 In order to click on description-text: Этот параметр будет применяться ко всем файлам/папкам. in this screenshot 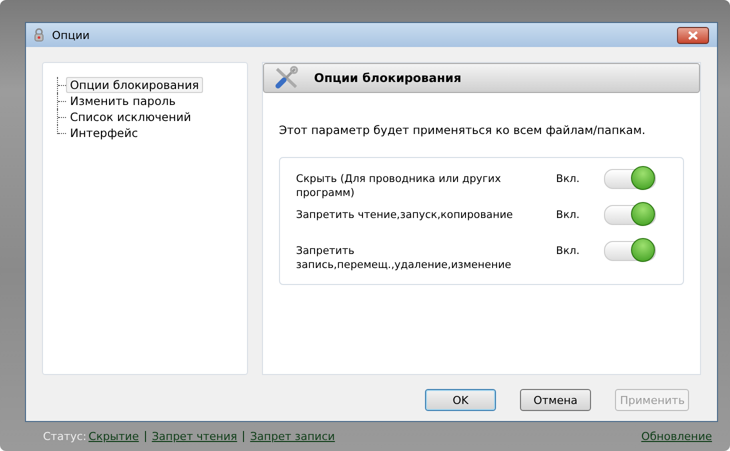, I will do `click(462, 130)`.